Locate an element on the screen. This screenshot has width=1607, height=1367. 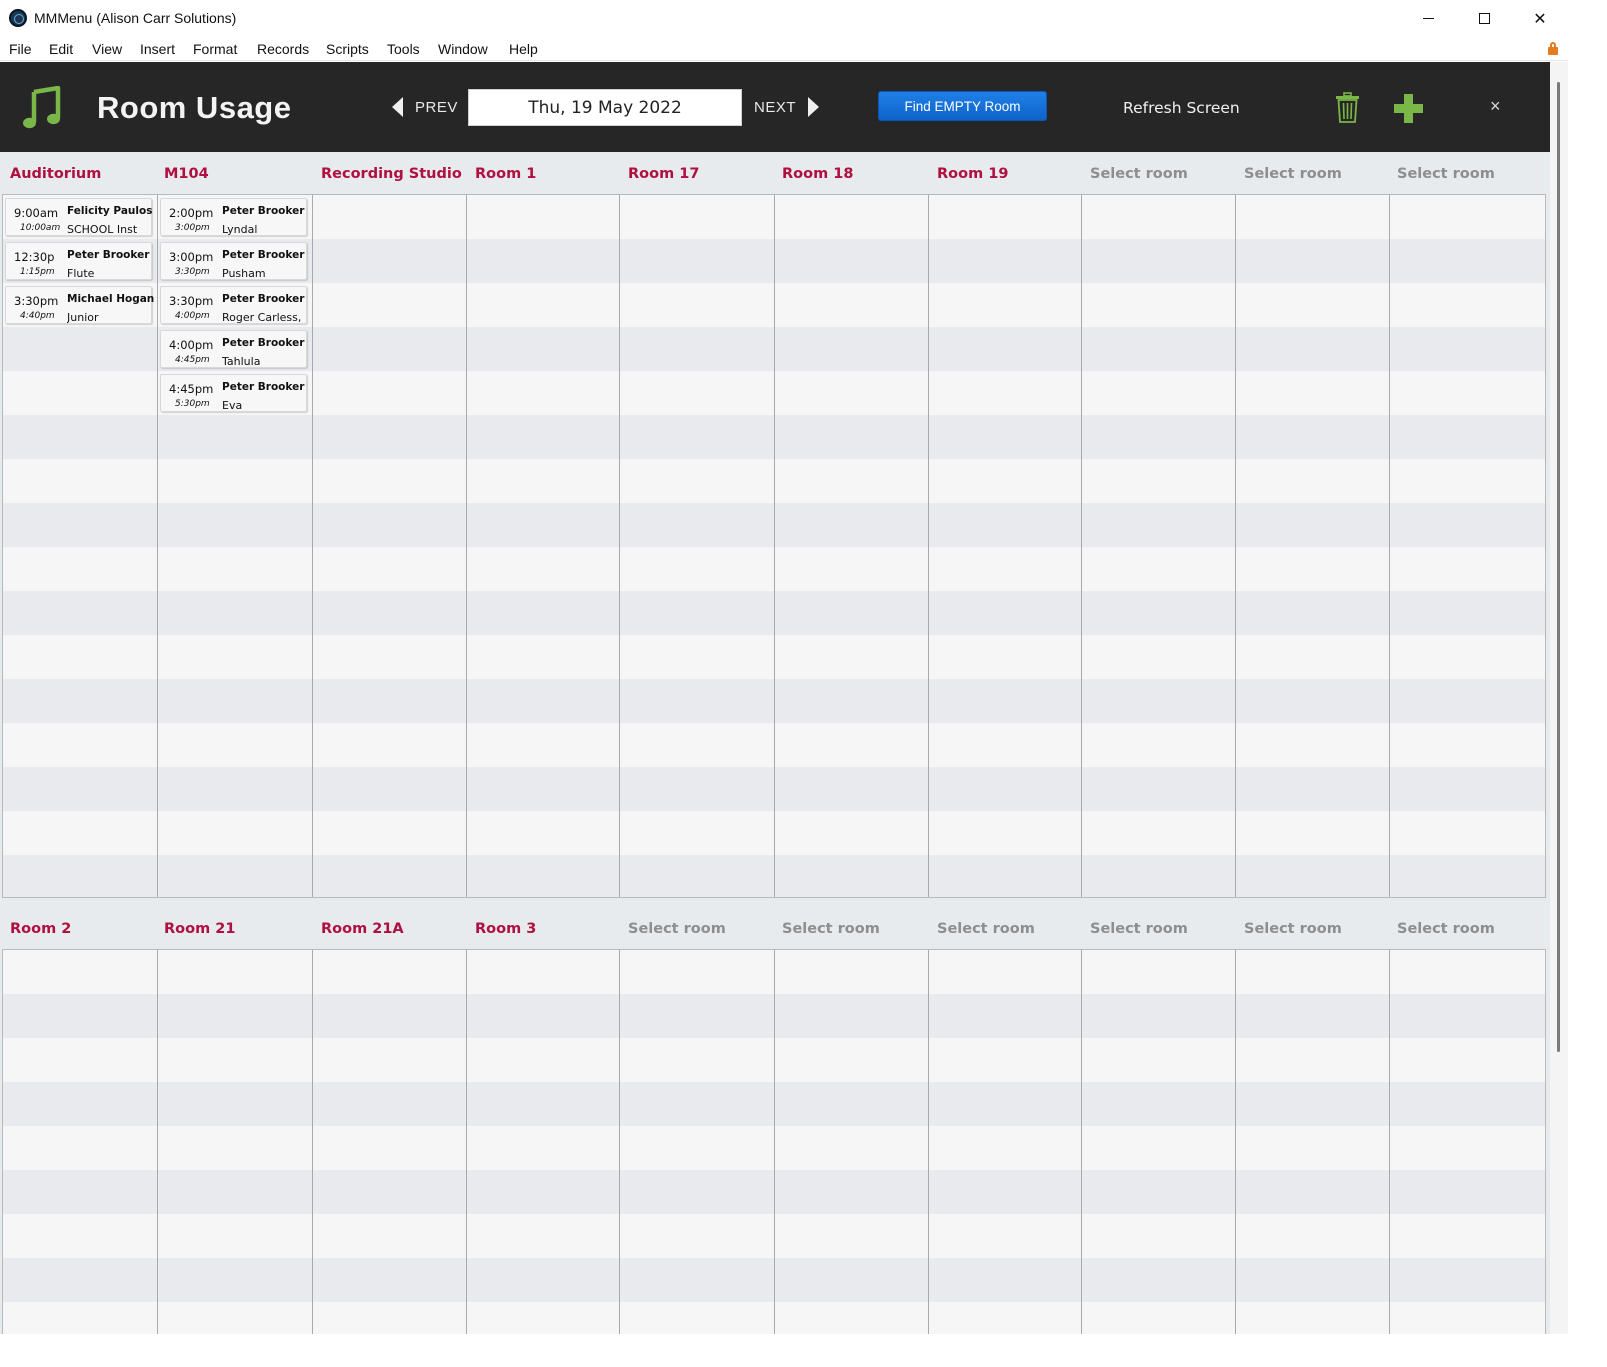
booking-student: Tahlula is located at coordinates (241, 361).